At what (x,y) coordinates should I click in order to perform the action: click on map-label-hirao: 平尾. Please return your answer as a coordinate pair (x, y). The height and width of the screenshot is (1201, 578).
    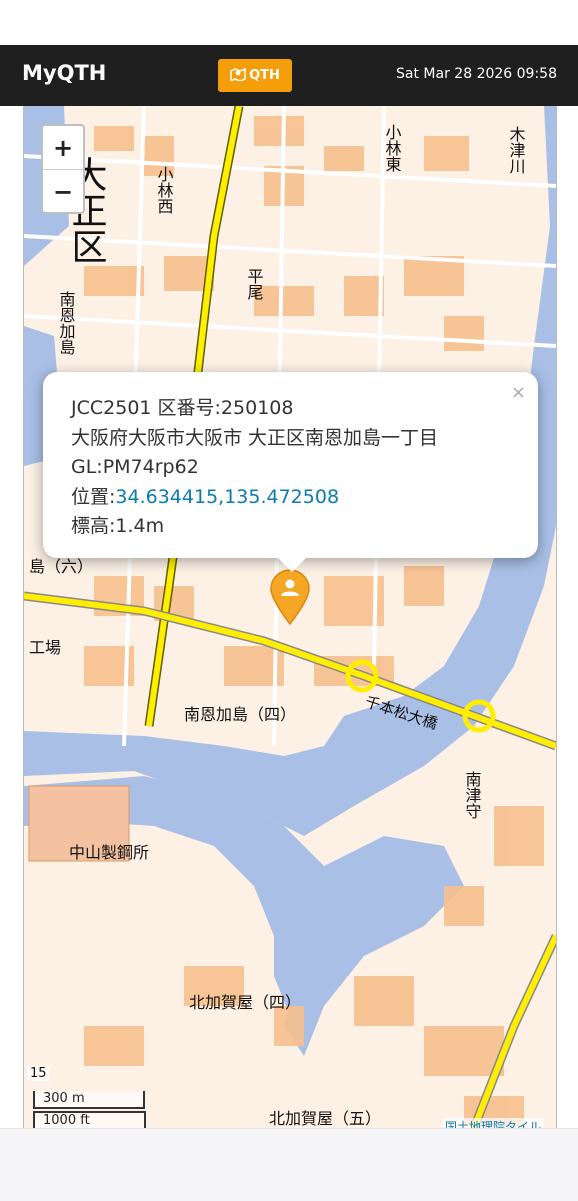
    Looking at the image, I should click on (254, 284).